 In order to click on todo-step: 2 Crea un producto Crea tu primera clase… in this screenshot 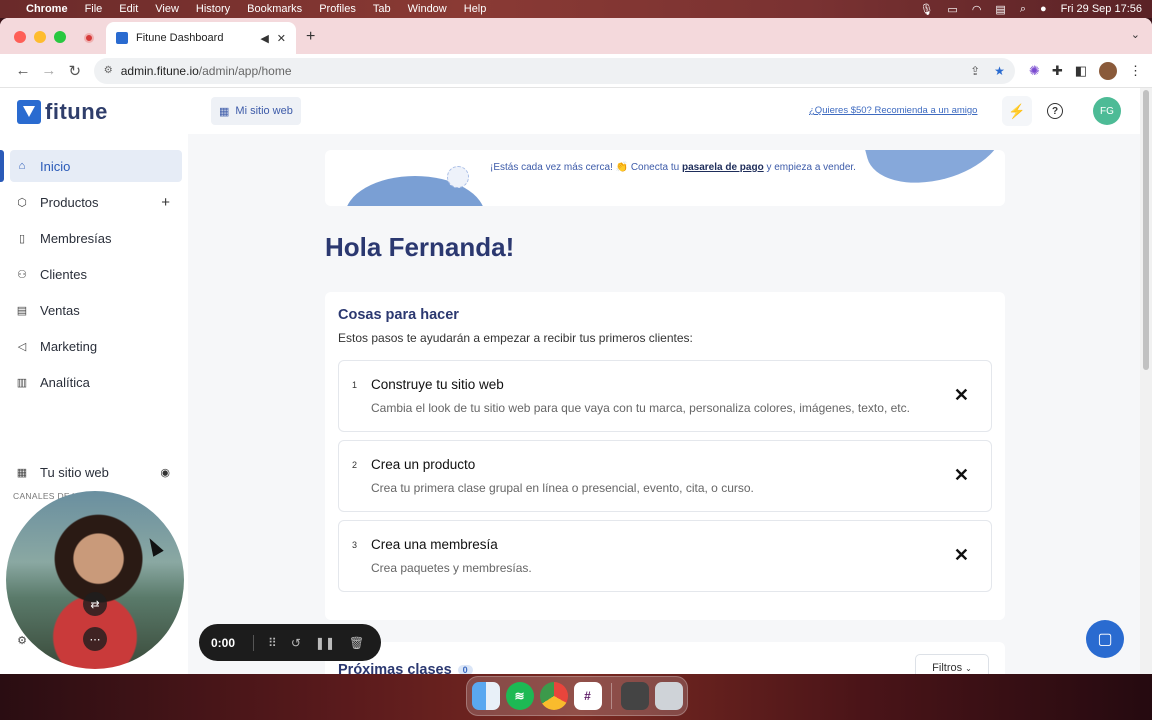, I will do `click(665, 476)`.